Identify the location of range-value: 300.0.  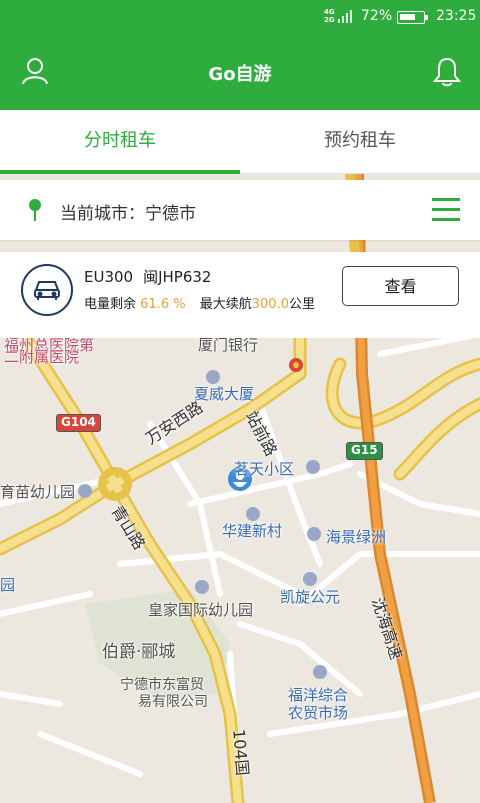
(270, 304).